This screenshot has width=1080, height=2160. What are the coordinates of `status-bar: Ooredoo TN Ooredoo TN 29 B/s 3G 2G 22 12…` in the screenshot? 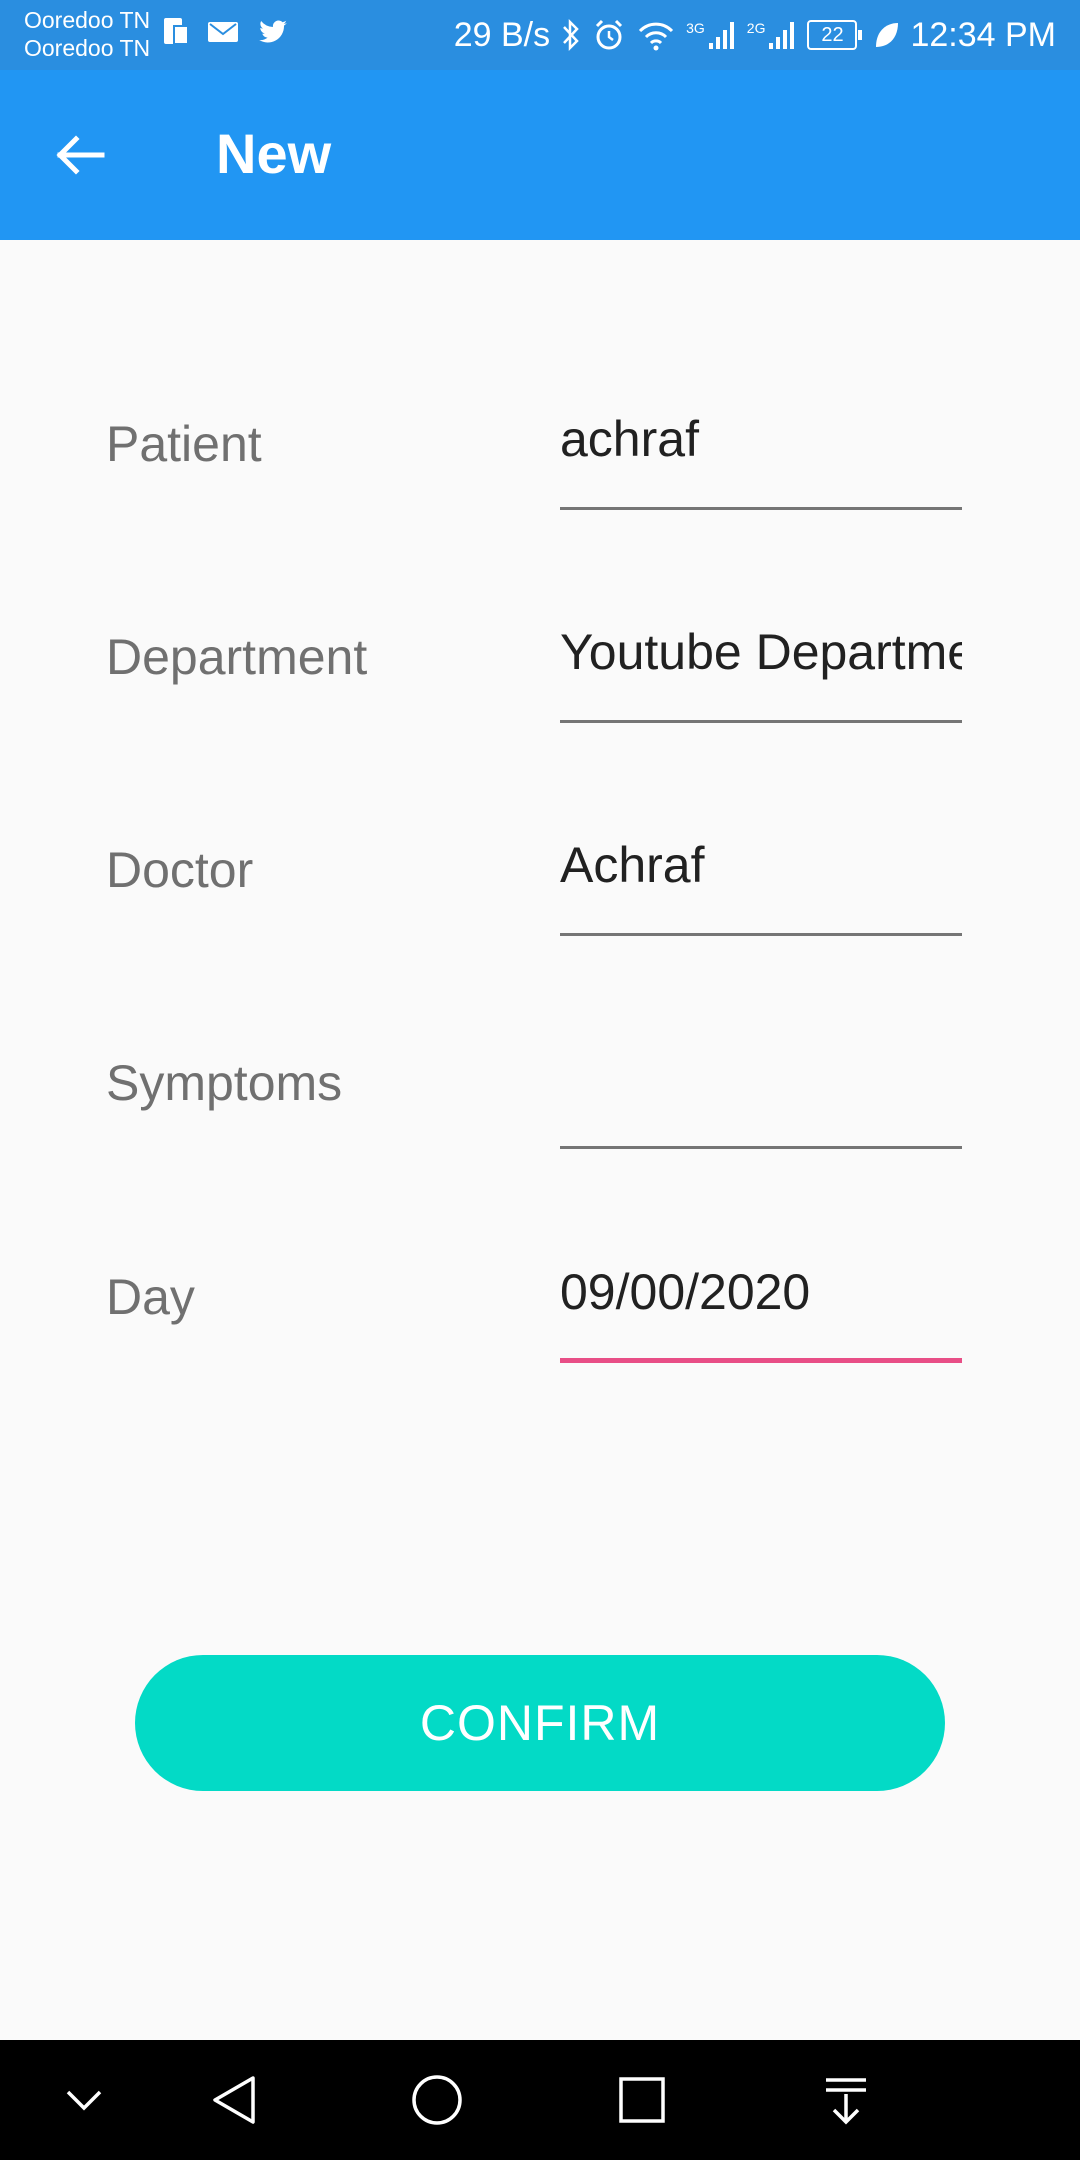 It's located at (540, 35).